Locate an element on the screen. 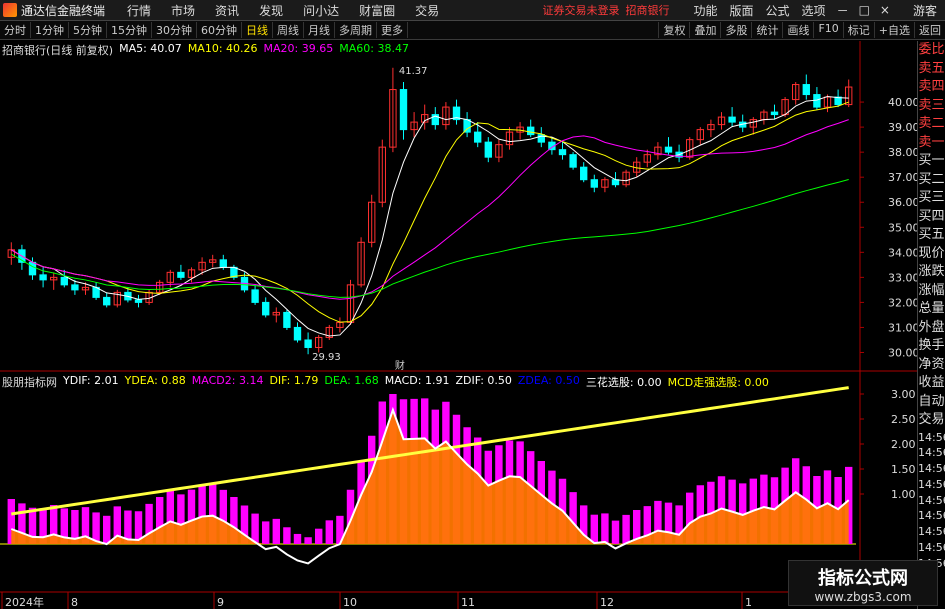 This screenshot has width=945, height=609. ma5-value: MA5: 40.07 is located at coordinates (150, 48).